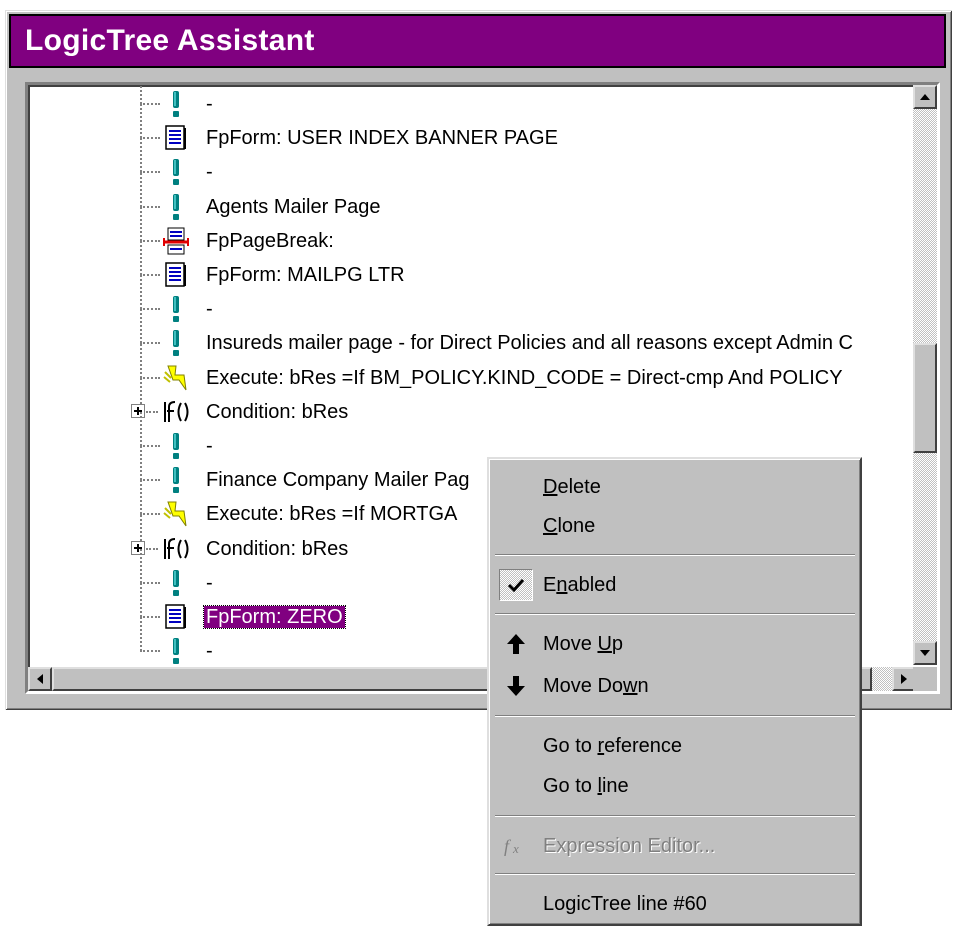  I want to click on arrow-right-icon, so click(904, 679).